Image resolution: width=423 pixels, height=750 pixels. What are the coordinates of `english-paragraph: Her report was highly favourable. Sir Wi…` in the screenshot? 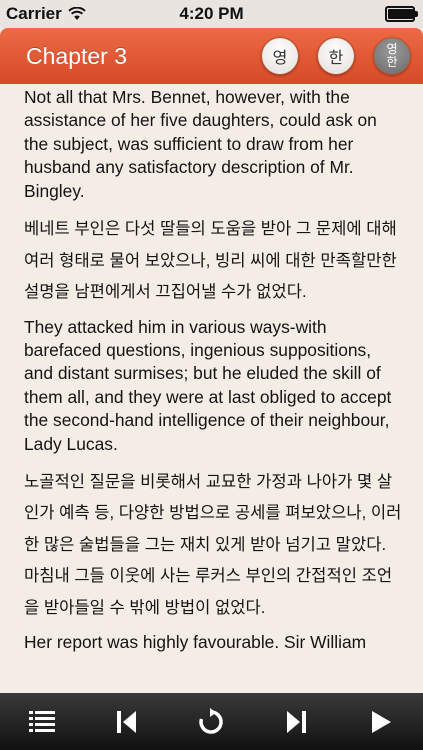 It's located at (195, 642).